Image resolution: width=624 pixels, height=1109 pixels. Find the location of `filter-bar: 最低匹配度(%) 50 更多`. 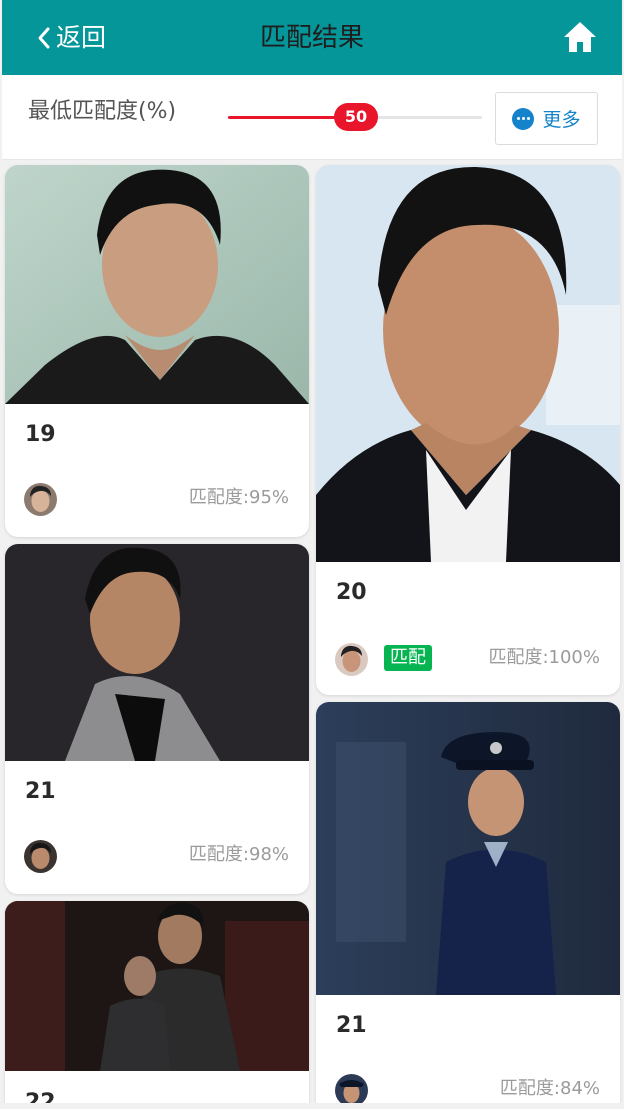

filter-bar: 最低匹配度(%) 50 更多 is located at coordinates (312, 117).